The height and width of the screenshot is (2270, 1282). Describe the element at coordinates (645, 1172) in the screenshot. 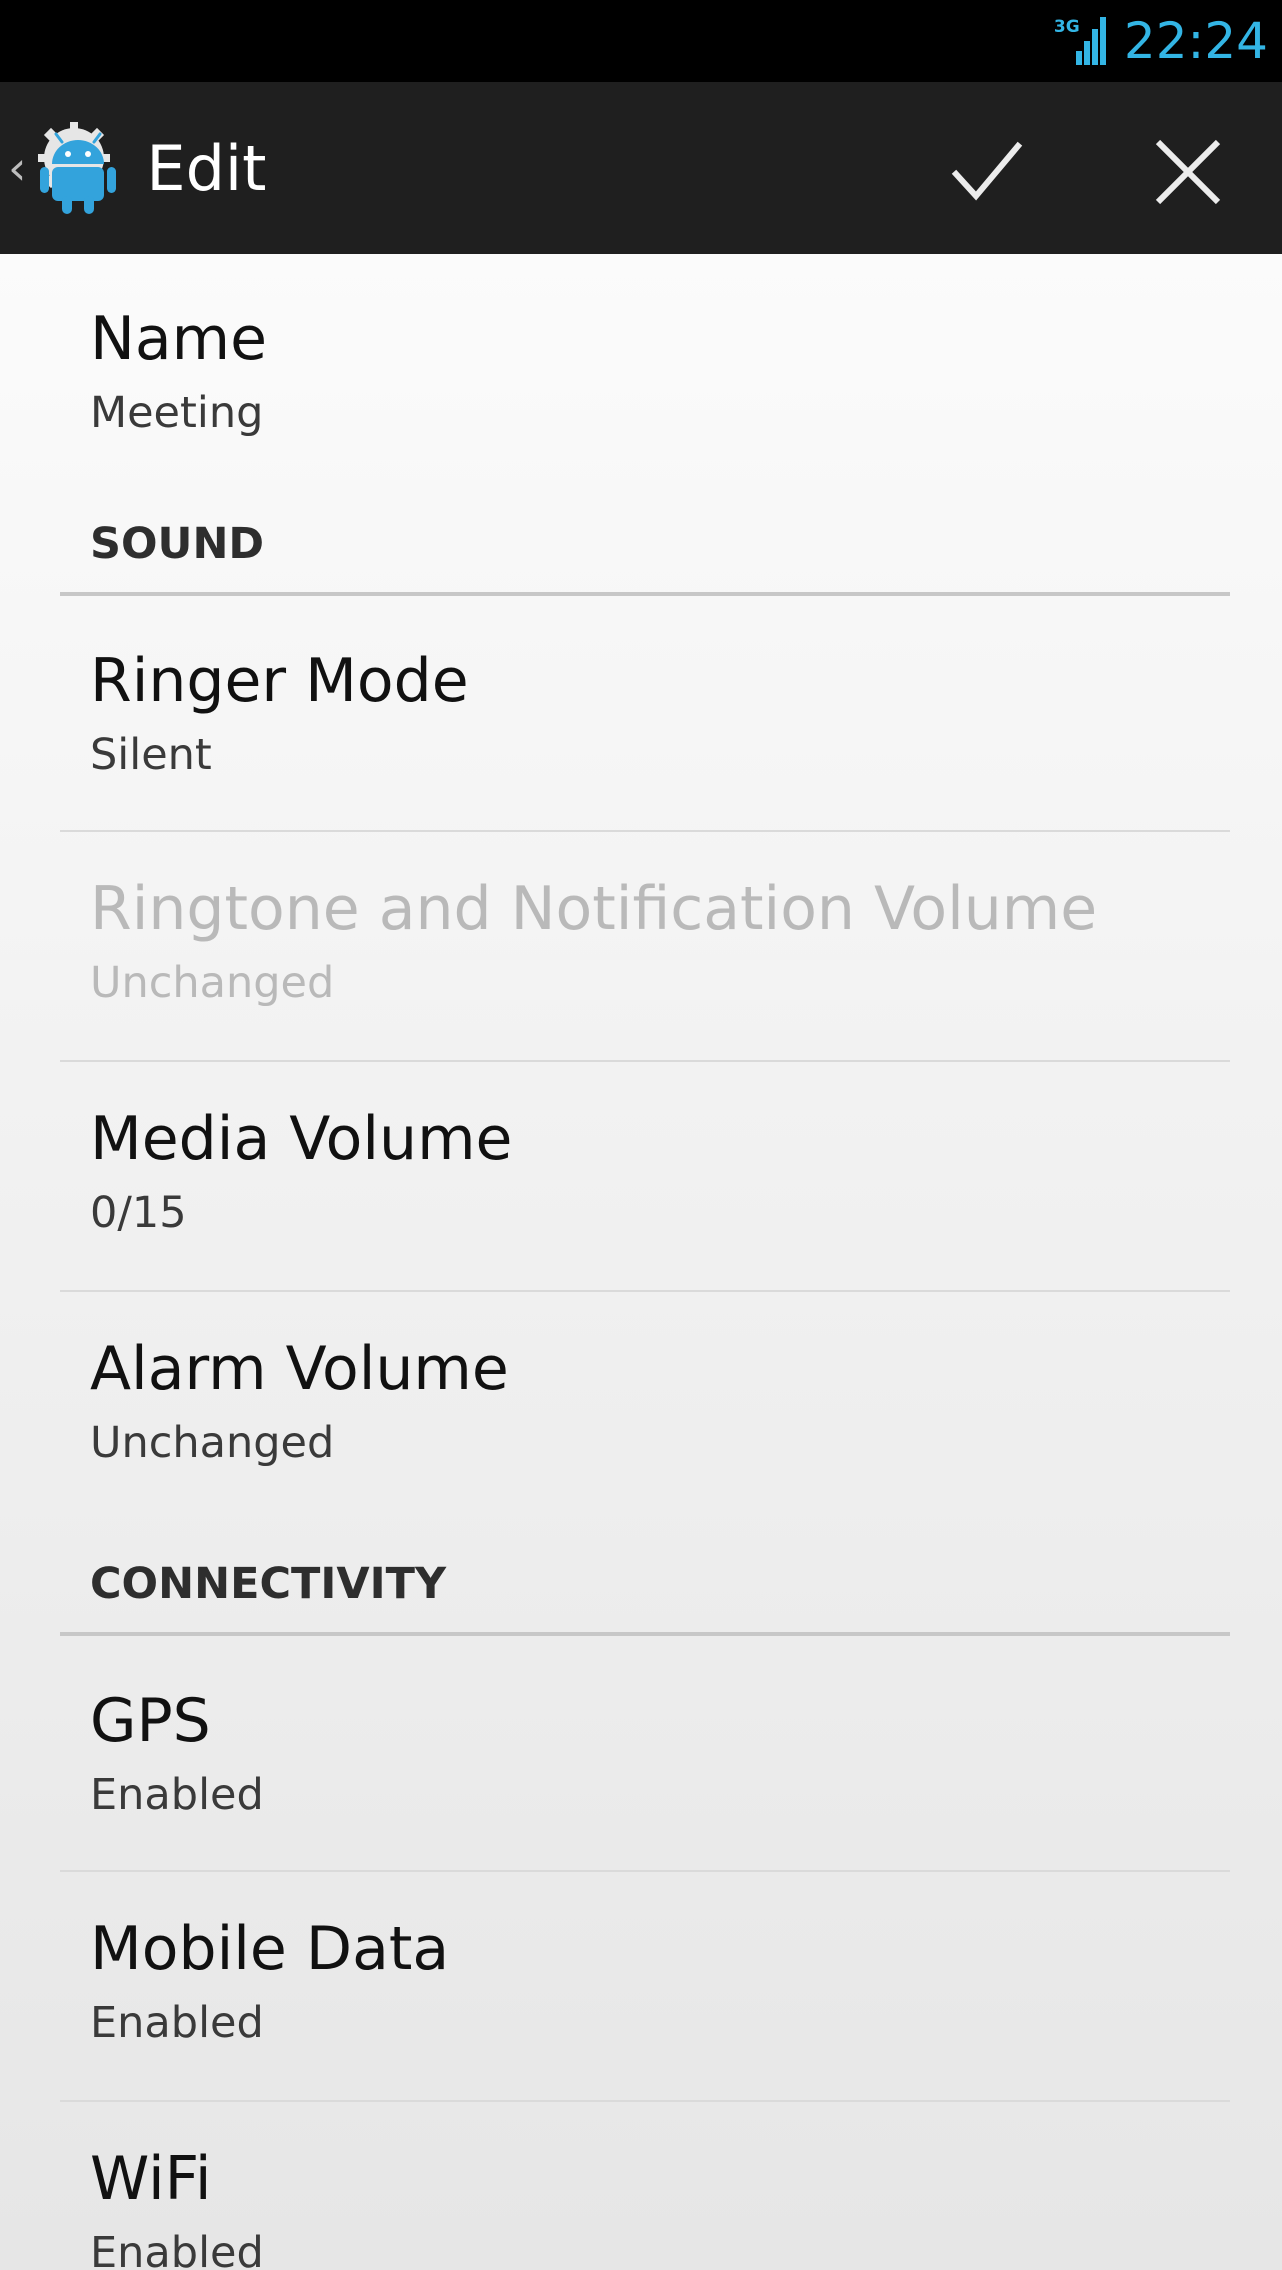

I see `pref-media-volume: Media Volume 0/15` at that location.